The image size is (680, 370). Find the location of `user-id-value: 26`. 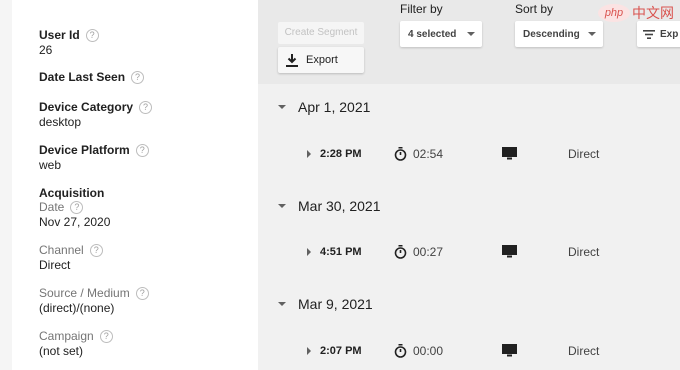

user-id-value: 26 is located at coordinates (46, 50).